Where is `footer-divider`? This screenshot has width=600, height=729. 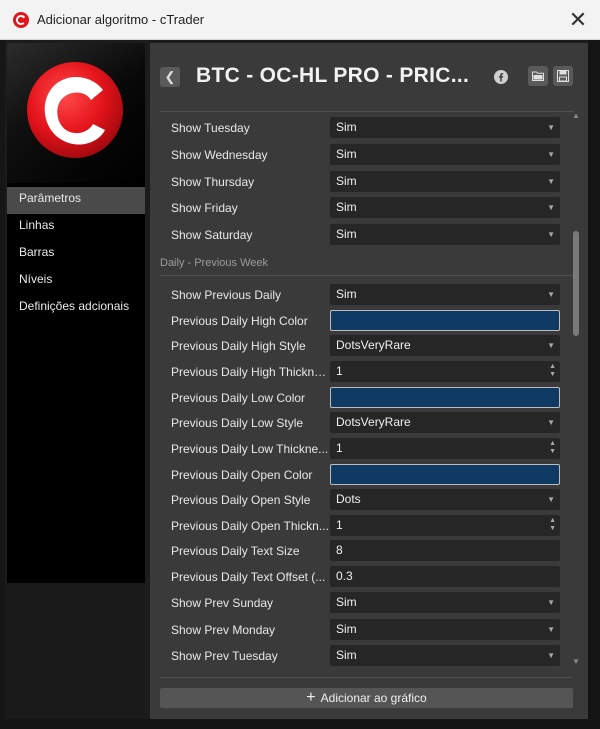 footer-divider is located at coordinates (366, 677).